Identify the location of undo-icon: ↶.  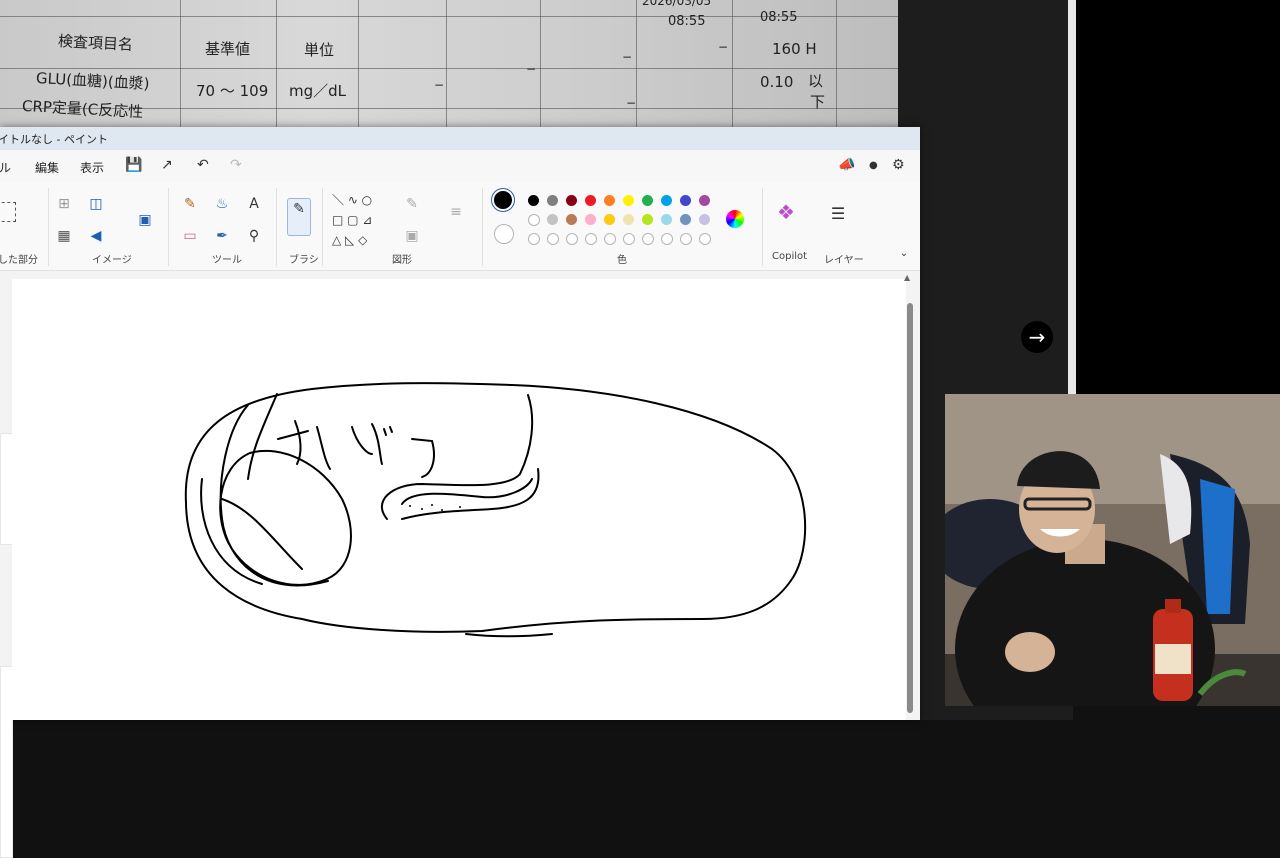
(203, 165).